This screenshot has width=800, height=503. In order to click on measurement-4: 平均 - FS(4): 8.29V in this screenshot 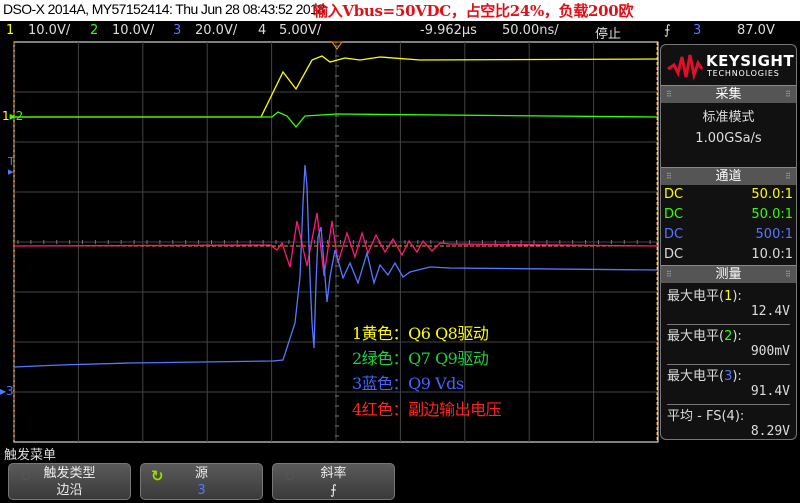, I will do `click(728, 424)`.